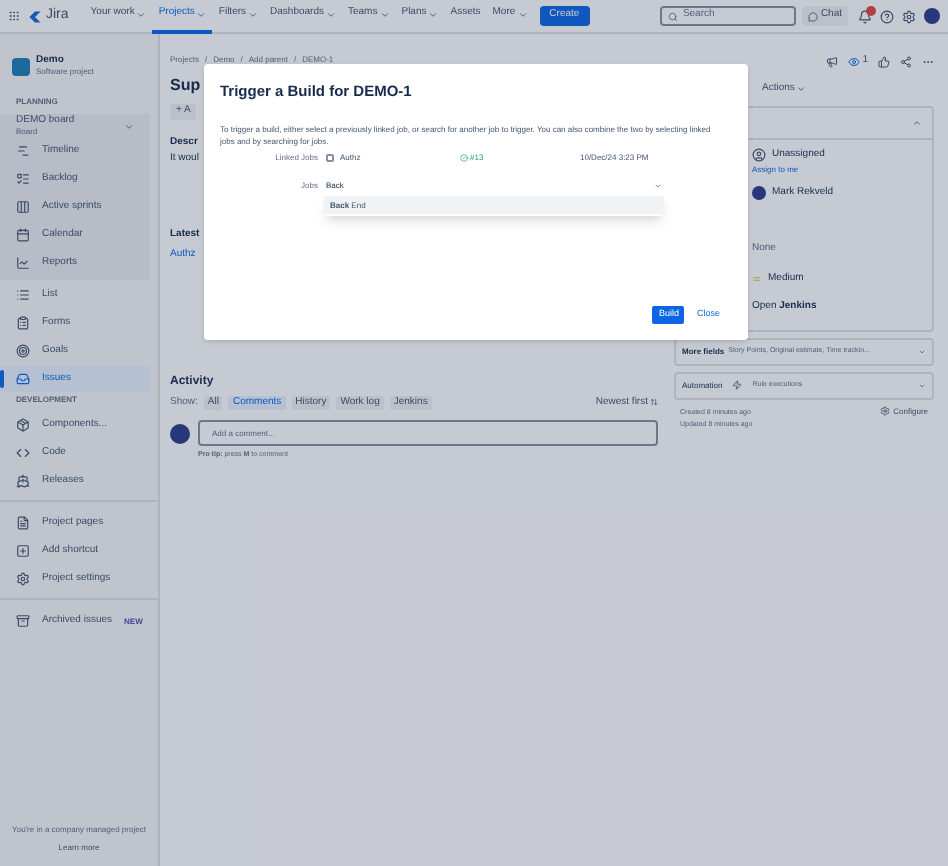 The height and width of the screenshot is (866, 948). I want to click on job-checkbox, so click(330, 158).